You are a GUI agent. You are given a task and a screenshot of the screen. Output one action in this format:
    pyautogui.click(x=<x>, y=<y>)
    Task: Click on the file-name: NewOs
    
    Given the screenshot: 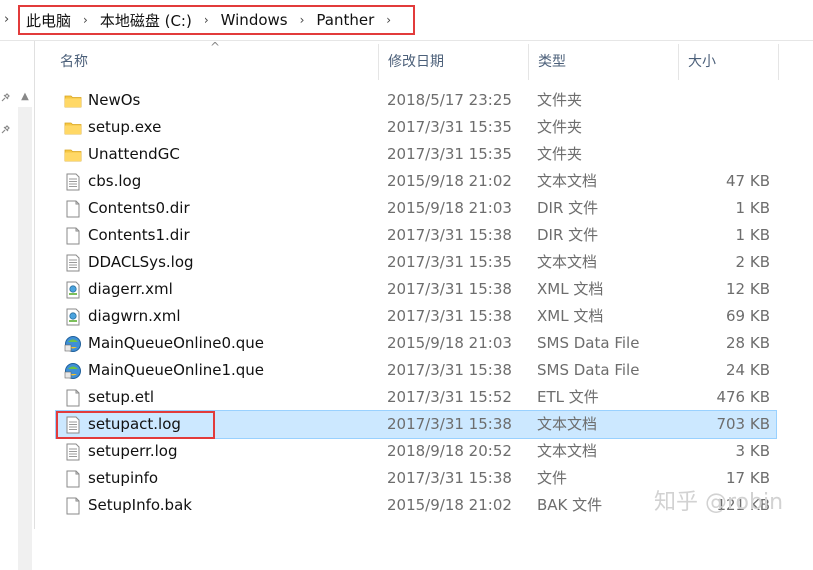 What is the action you would take?
    pyautogui.click(x=114, y=100)
    